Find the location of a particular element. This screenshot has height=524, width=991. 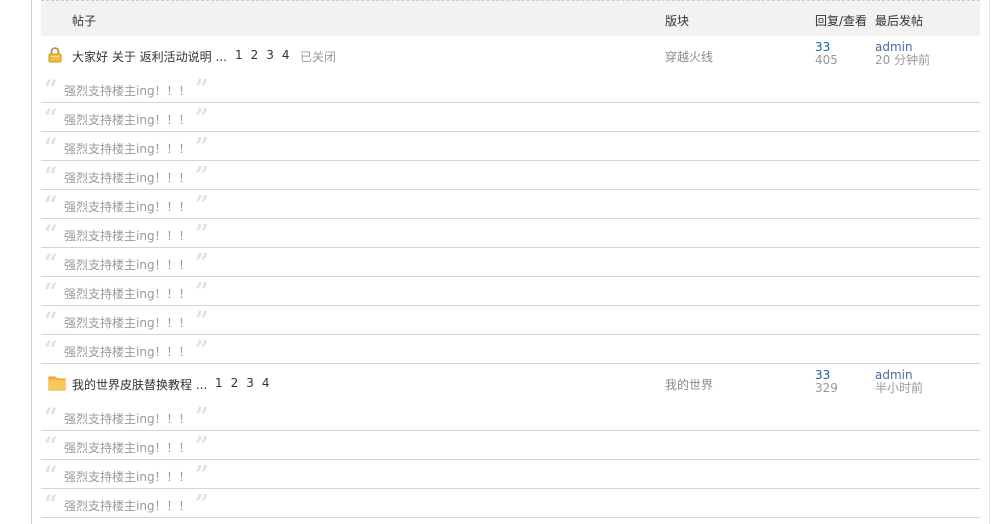

thread-list-header: 帖子 版块 回复/查看 最后发帖 is located at coordinates (510, 18).